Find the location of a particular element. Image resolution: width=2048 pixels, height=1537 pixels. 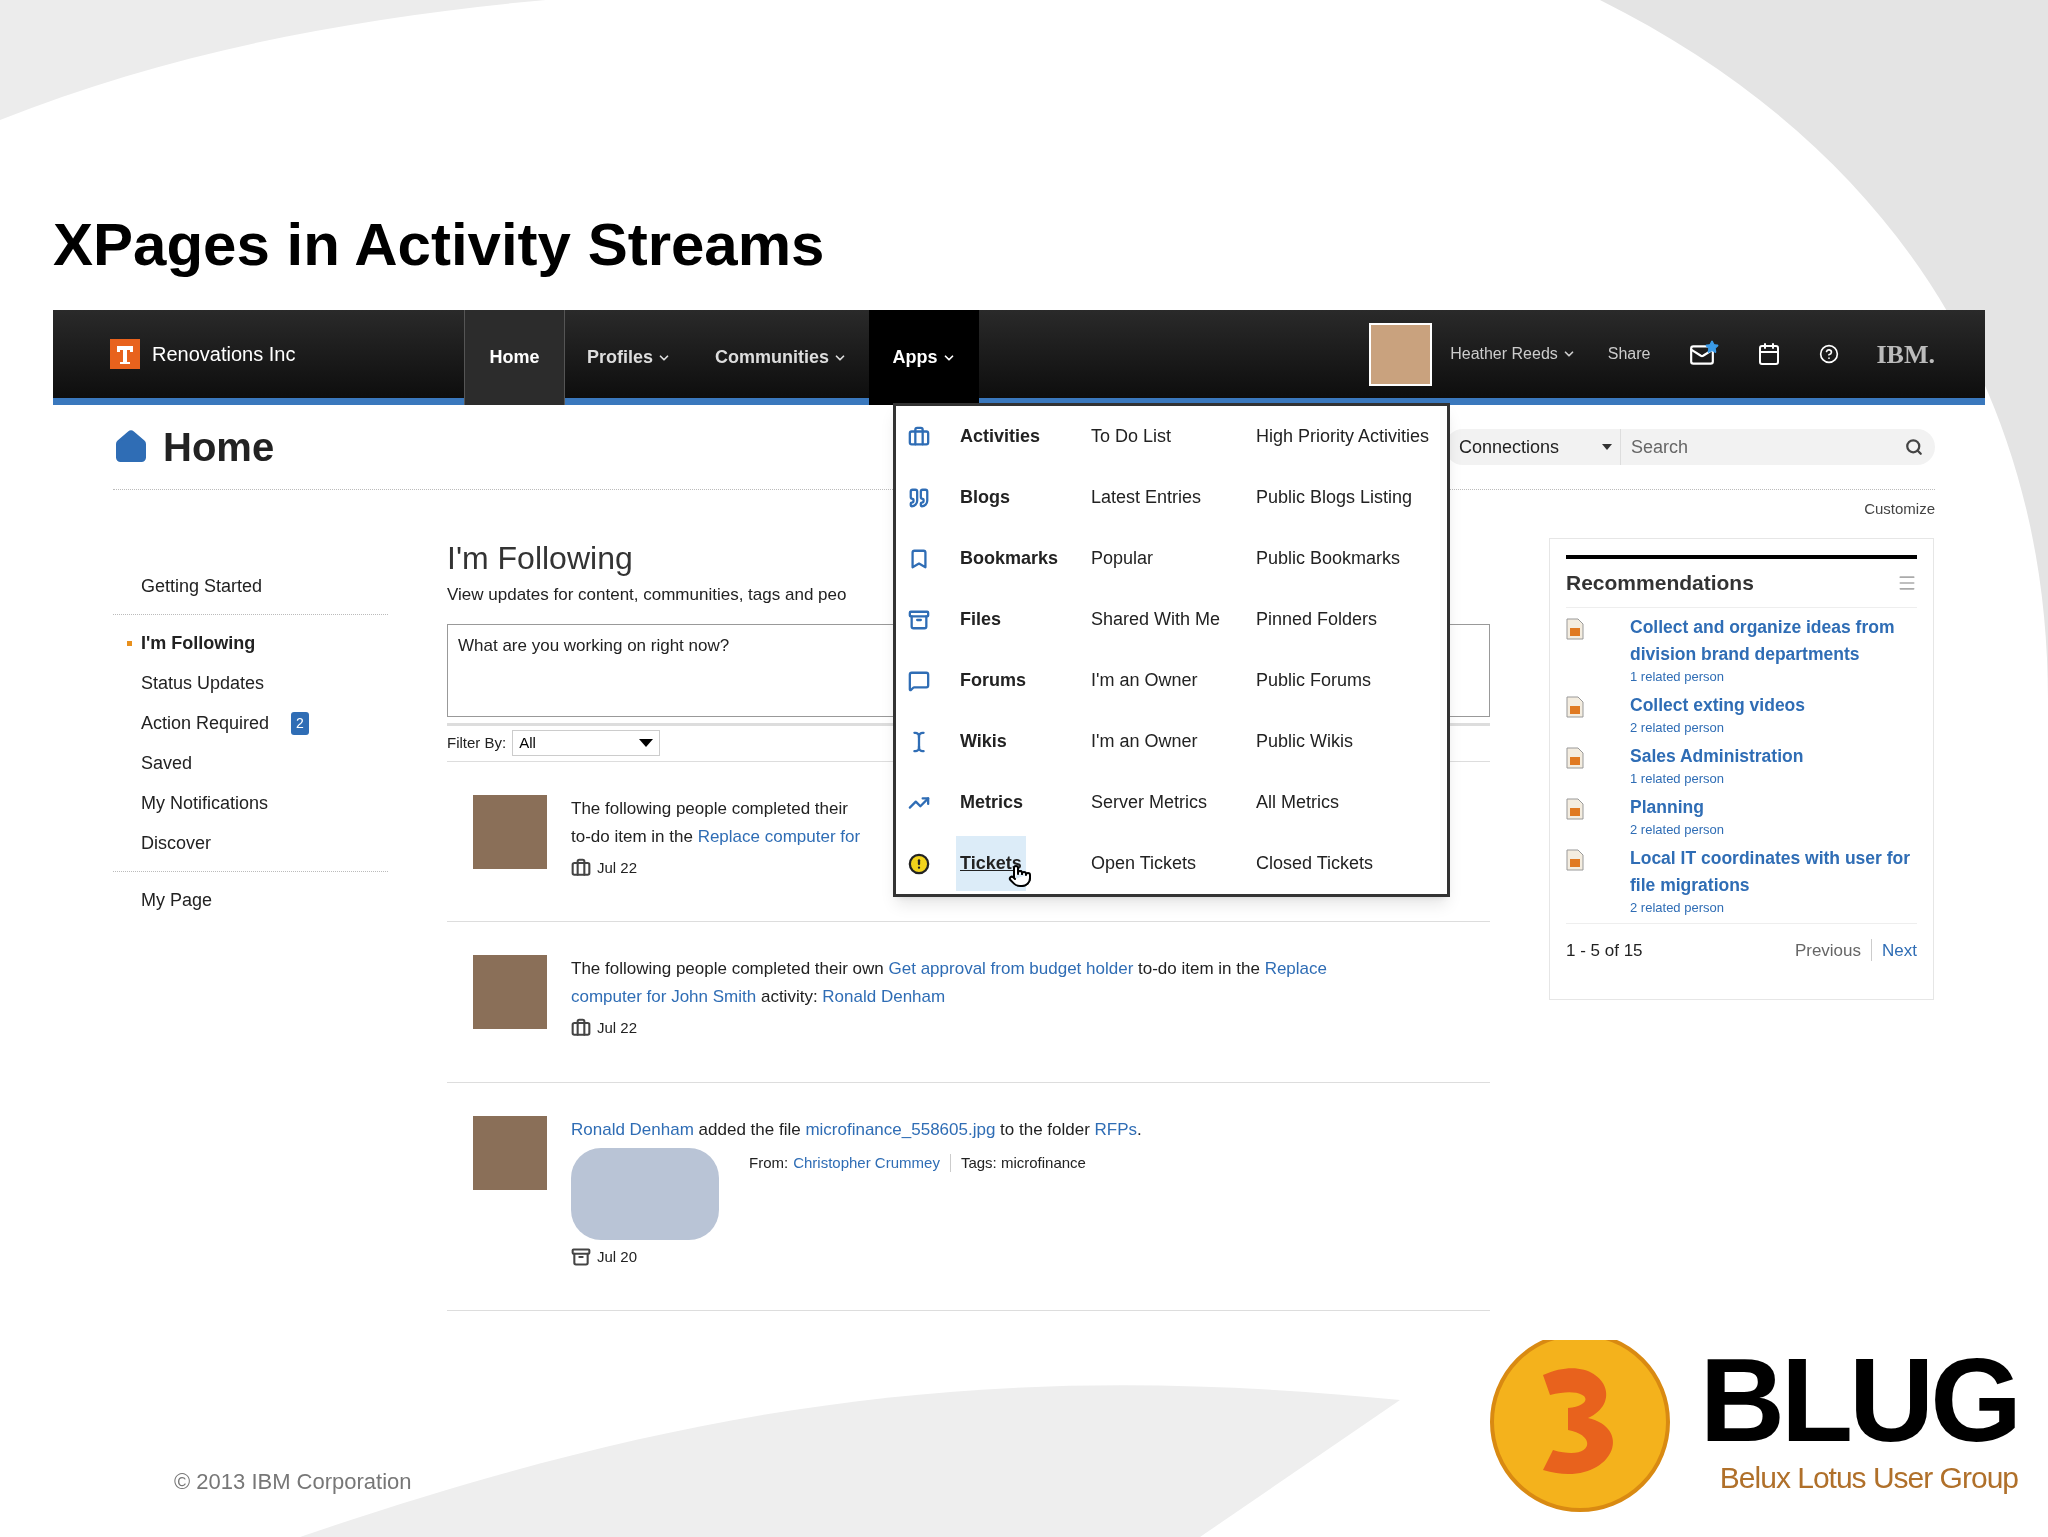

vendor-logo: IBM. is located at coordinates (1905, 354).